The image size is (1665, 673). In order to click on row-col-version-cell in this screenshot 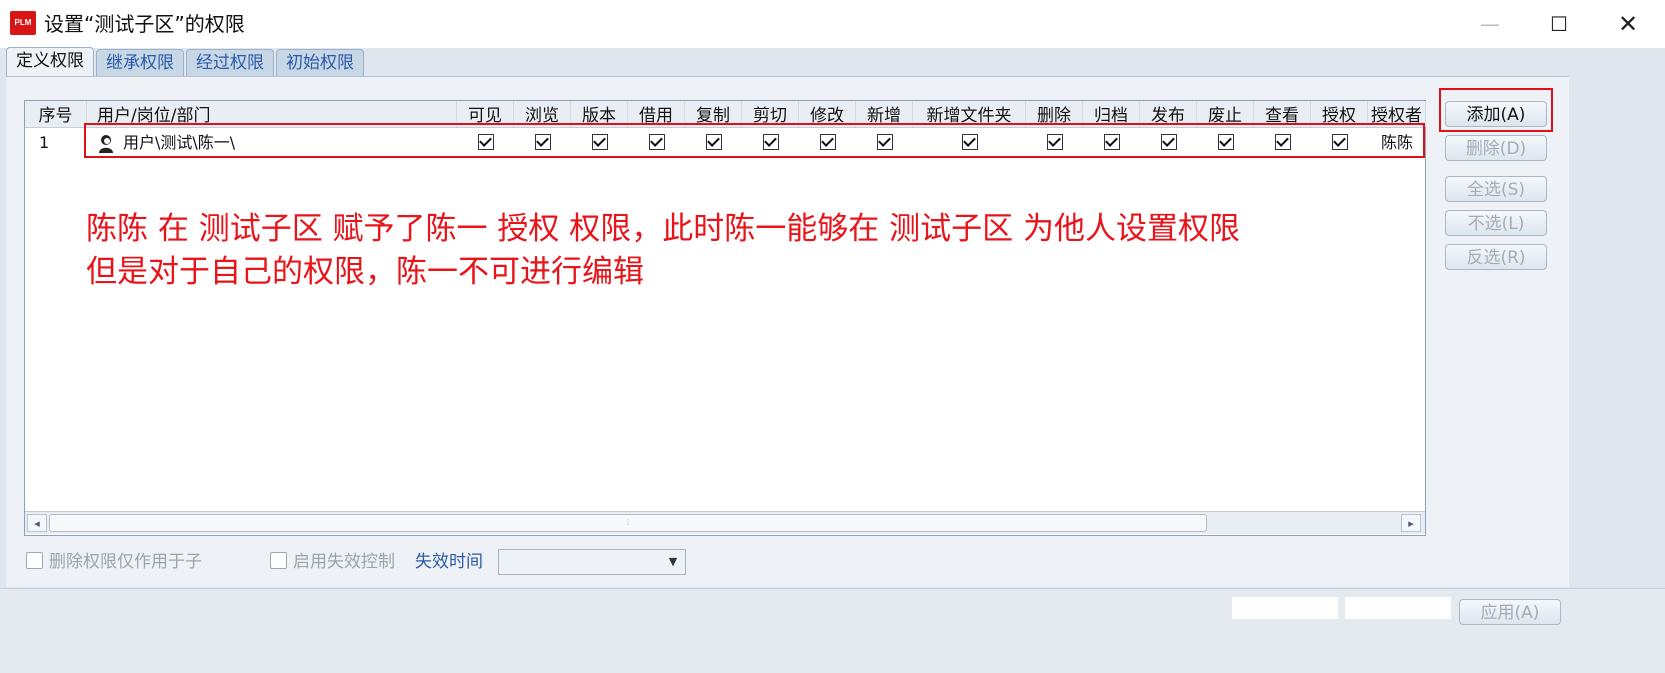, I will do `click(599, 143)`.